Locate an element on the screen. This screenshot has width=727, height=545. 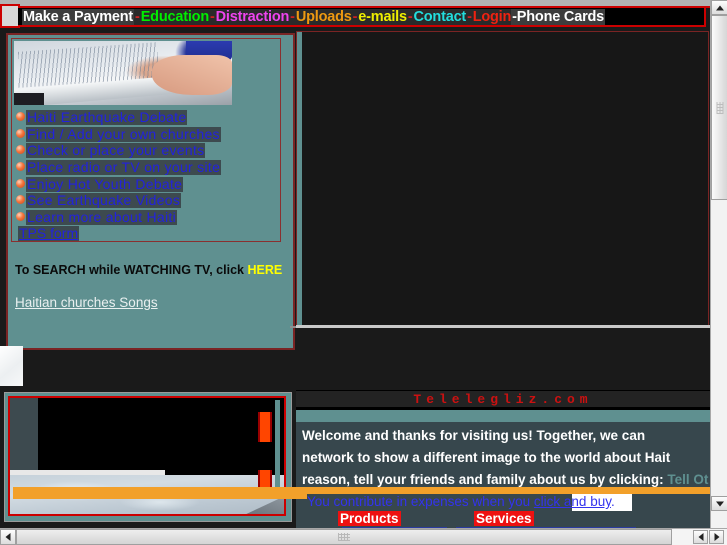
bullet-link-label: Find / Add your own churches is located at coordinates (123, 134).